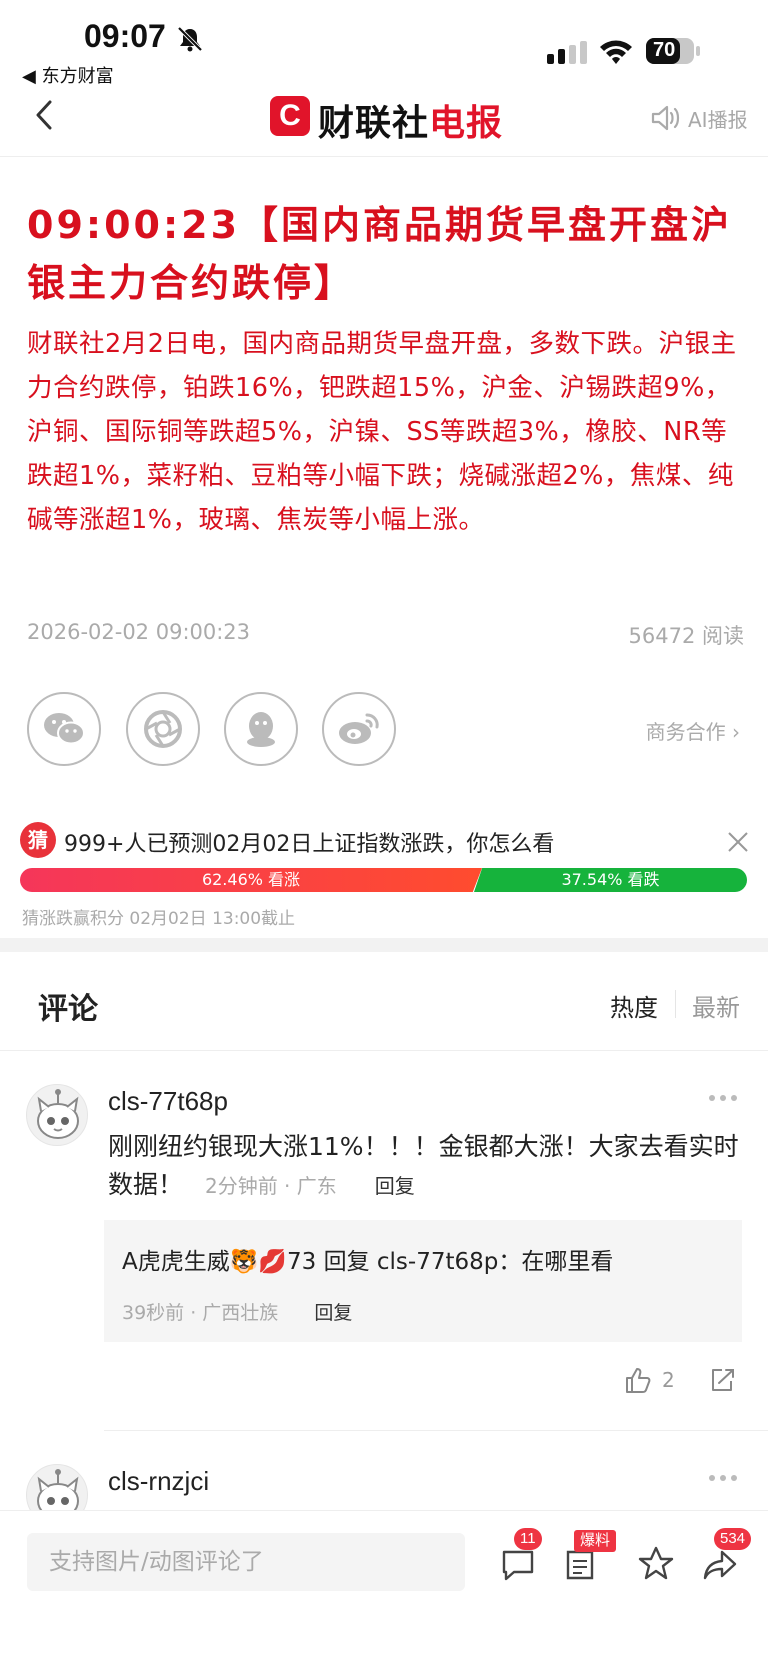 Image resolution: width=768 pixels, height=1665 pixels. Describe the element at coordinates (616, 52) in the screenshot. I see `wifi-icon` at that location.